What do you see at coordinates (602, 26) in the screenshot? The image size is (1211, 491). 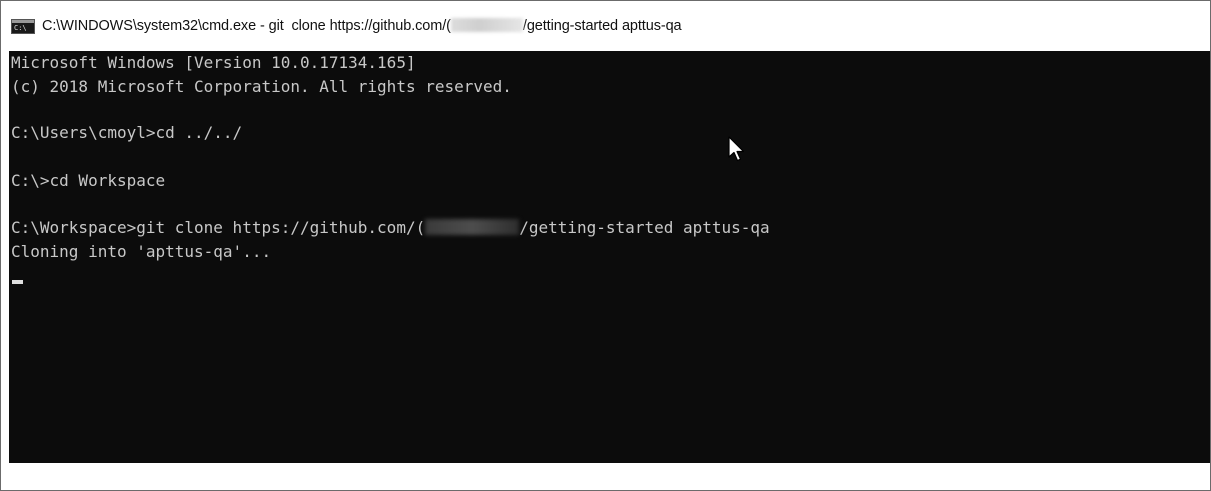 I see `window-title-suffix: /getting-started apttus-qa` at bounding box center [602, 26].